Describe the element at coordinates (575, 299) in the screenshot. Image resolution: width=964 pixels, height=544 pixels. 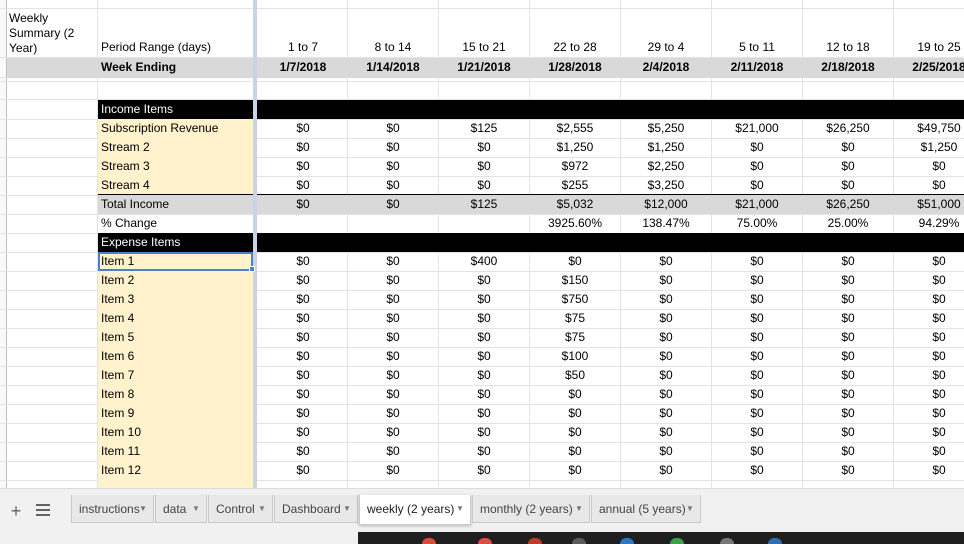
I see `expense-value-cell: $750` at that location.